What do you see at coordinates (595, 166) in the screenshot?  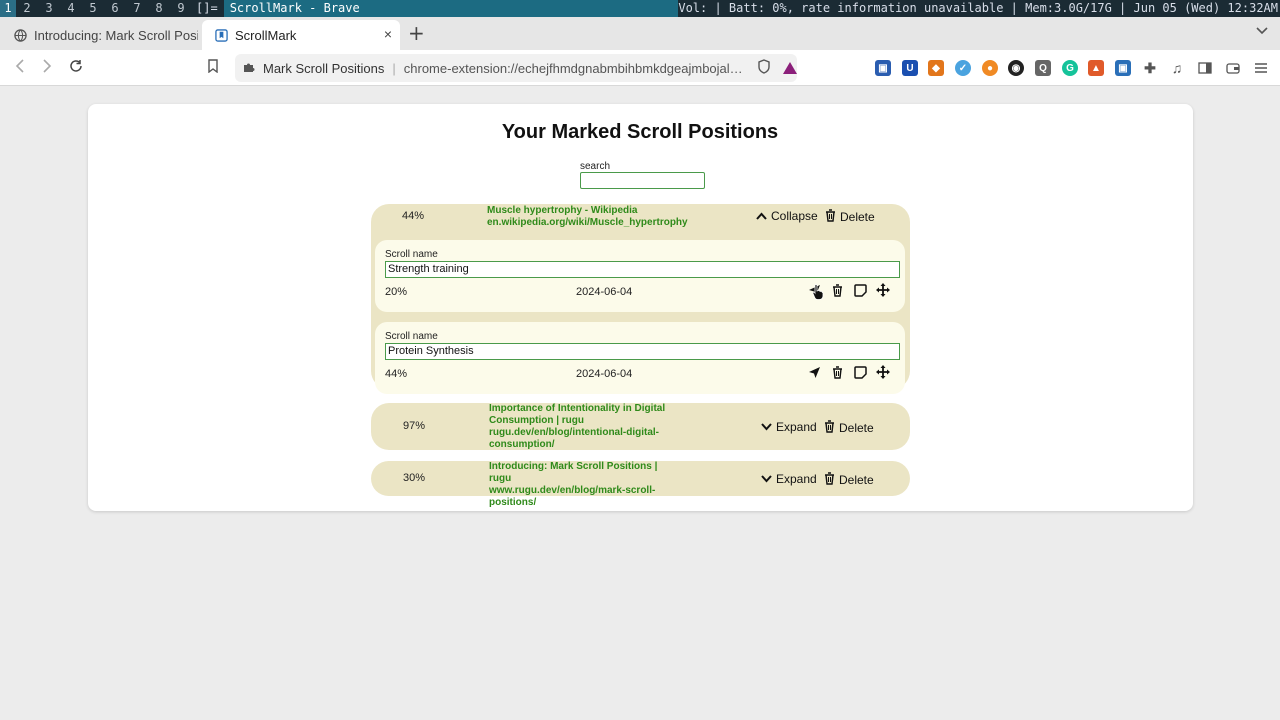 I see `search-label: search` at bounding box center [595, 166].